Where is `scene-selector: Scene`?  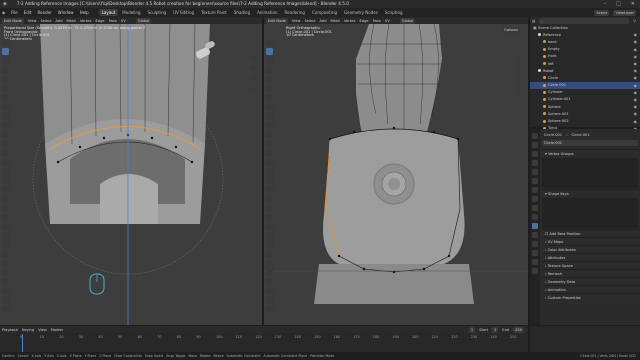 scene-selector: Scene is located at coordinates (602, 12).